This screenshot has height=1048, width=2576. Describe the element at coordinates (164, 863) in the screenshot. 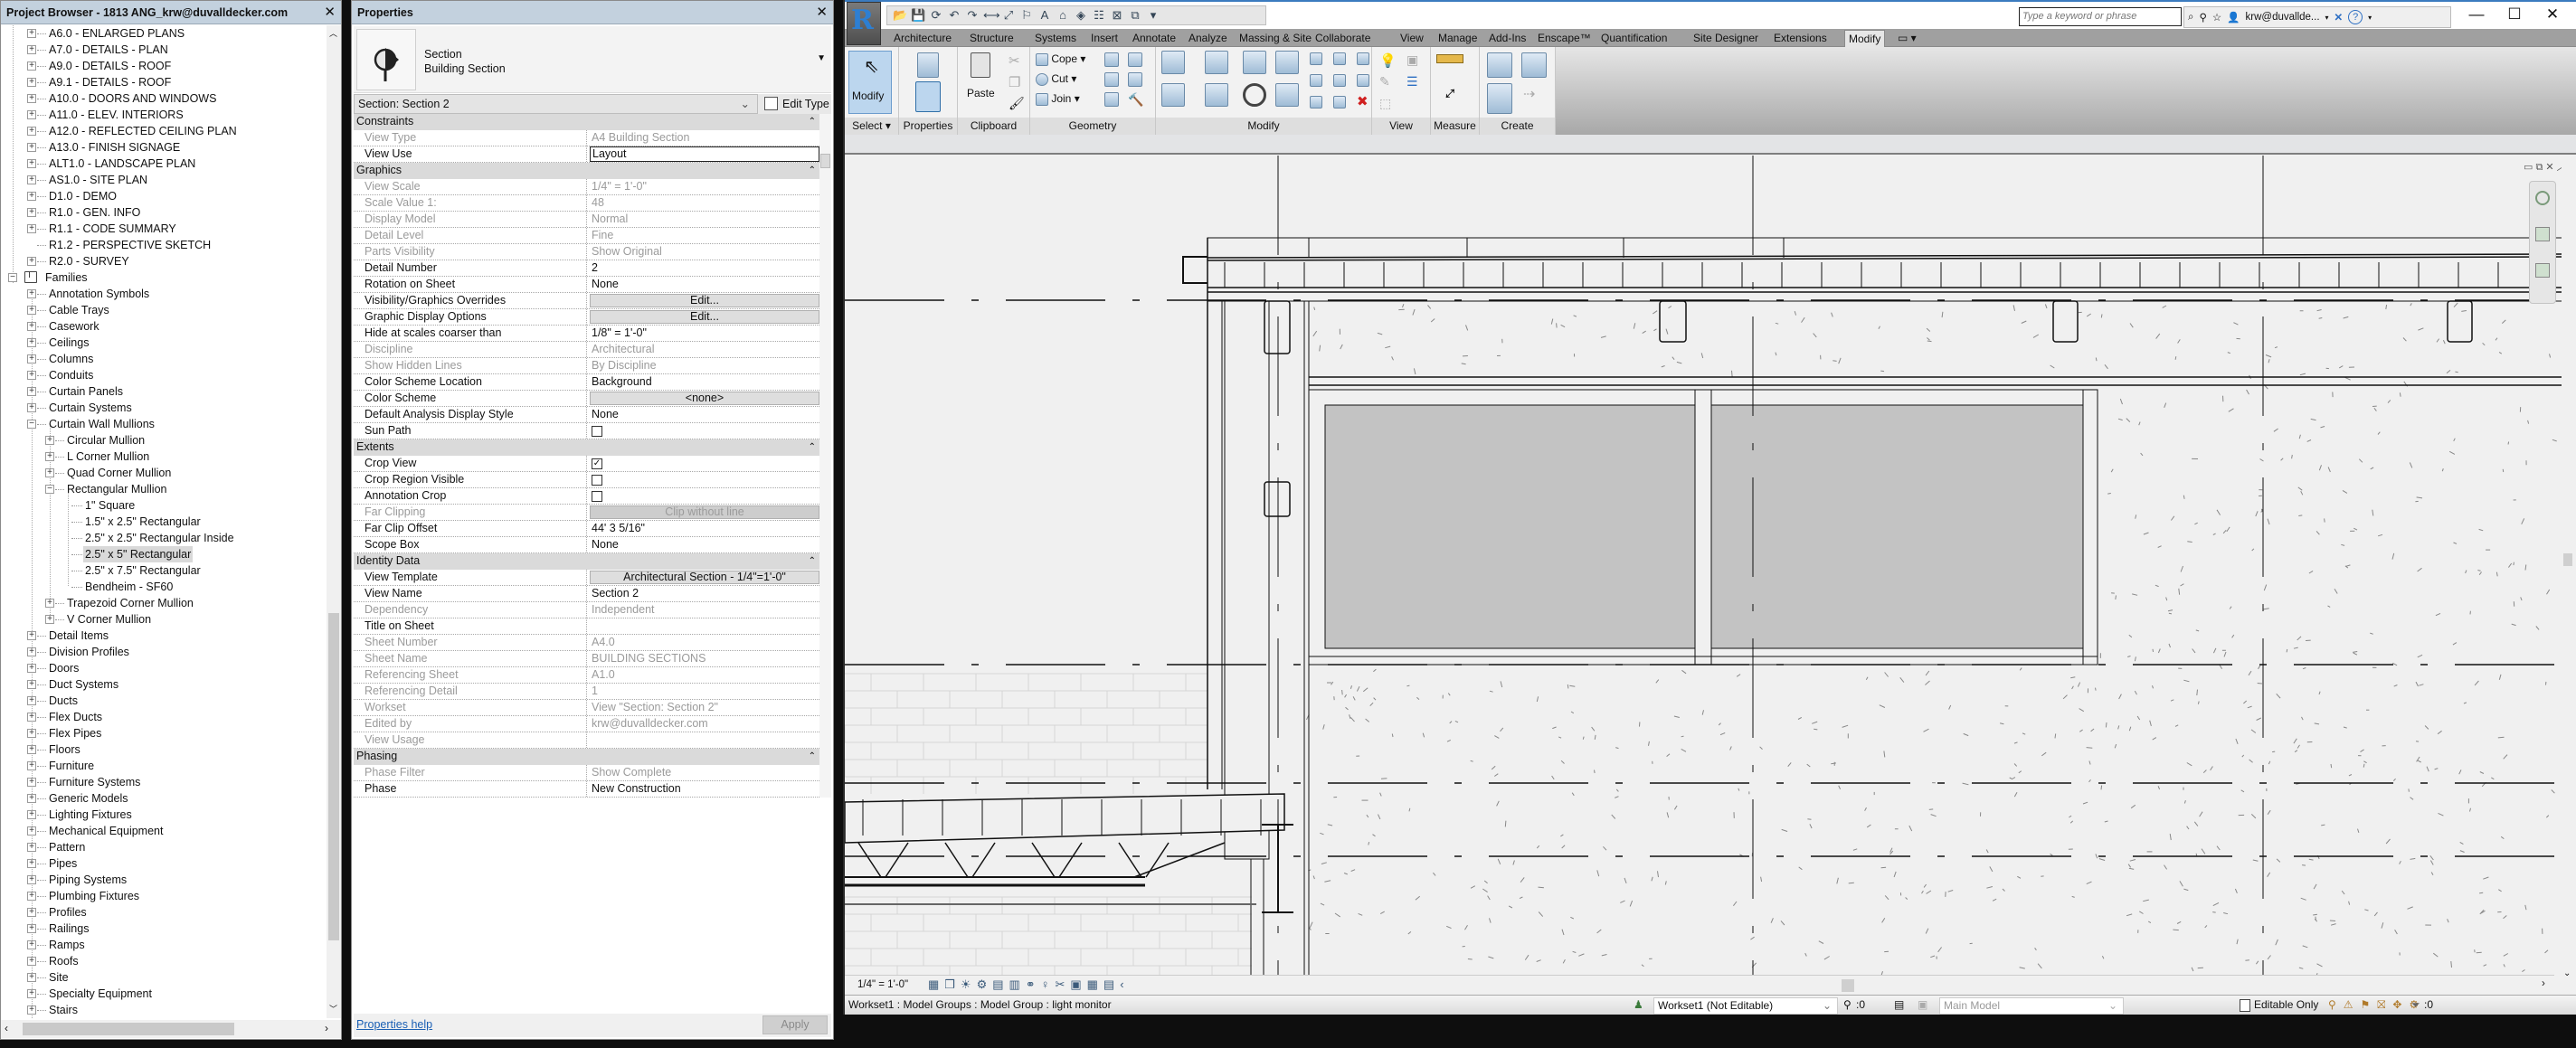

I see `tree-item: + Pipes` at that location.